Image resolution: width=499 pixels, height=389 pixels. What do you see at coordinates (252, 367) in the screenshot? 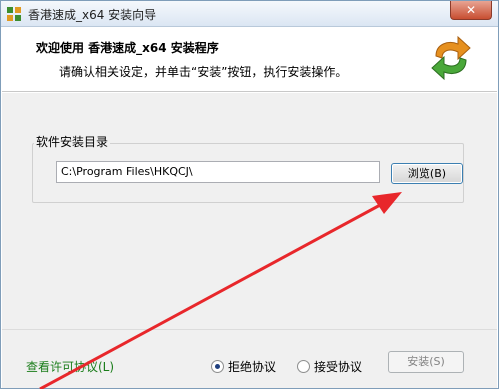
I see `reject-agreement-label: 拒绝协议` at bounding box center [252, 367].